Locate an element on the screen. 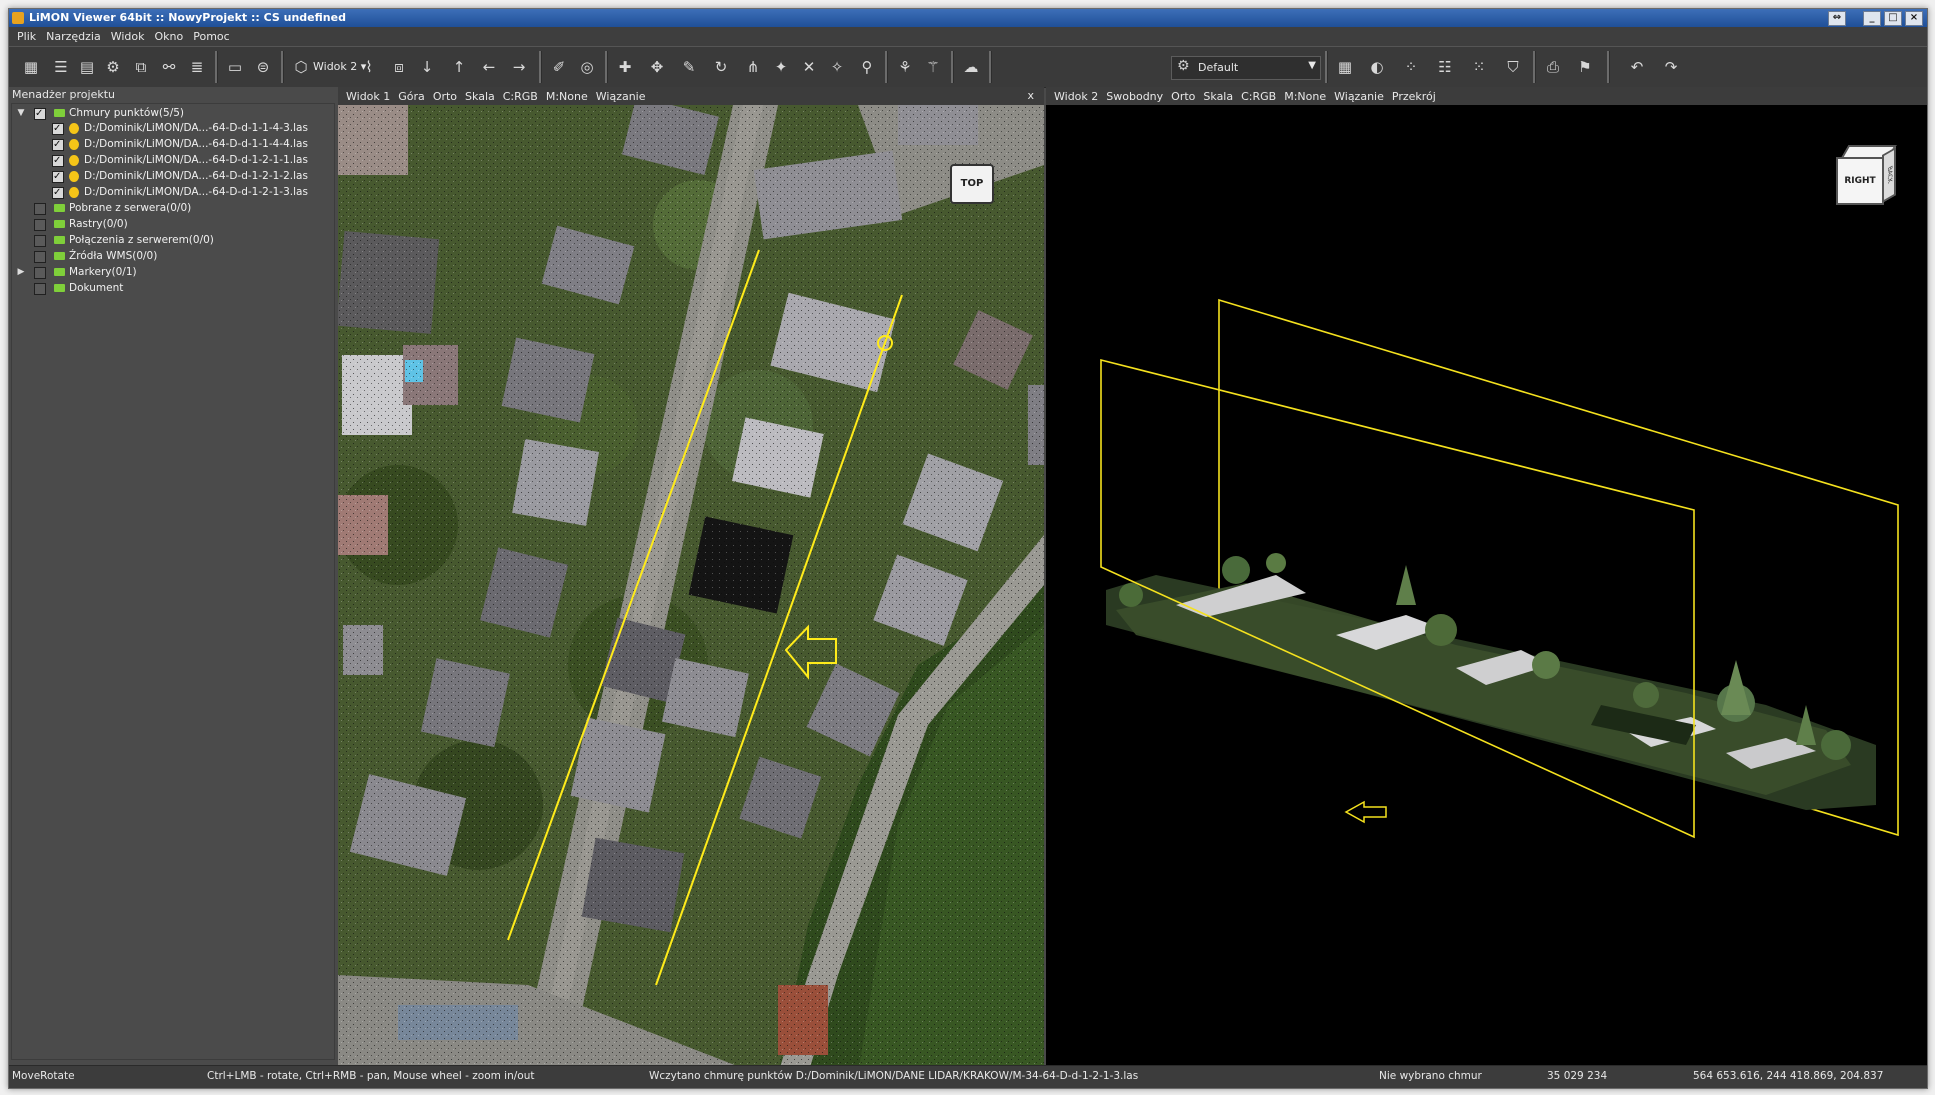 This screenshot has width=1935, height=1095. point-tool-icon: ✧ is located at coordinates (837, 67).